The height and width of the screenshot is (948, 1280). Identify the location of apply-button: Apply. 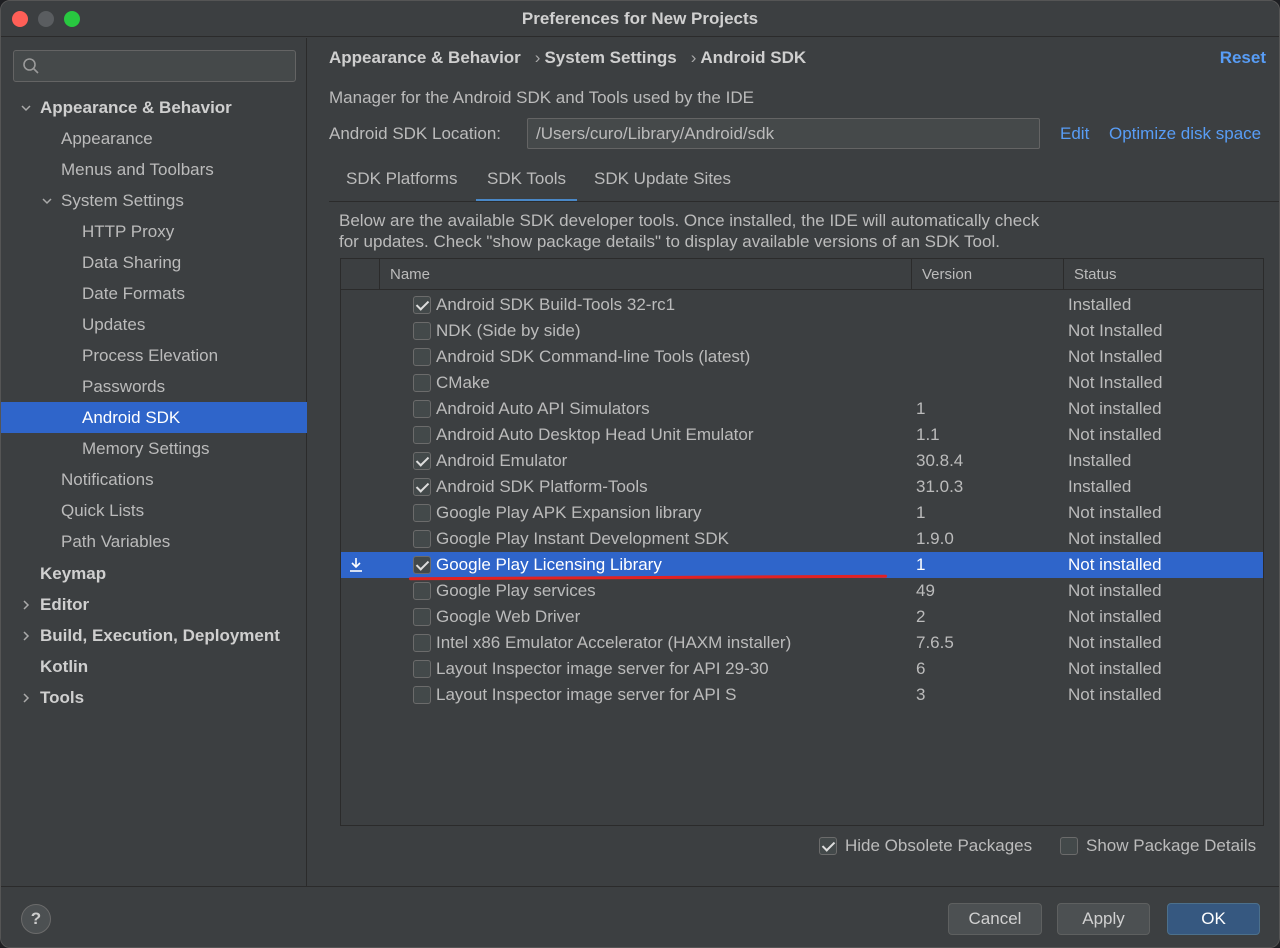
(1103, 919).